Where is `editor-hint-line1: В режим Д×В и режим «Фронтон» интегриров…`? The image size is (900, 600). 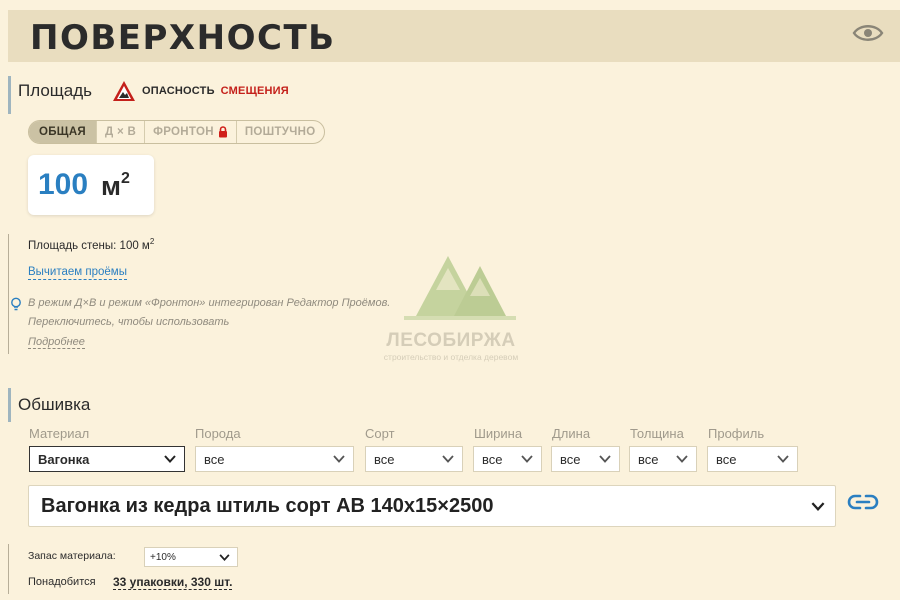 editor-hint-line1: В режим Д×В и режим «Фронтон» интегриров… is located at coordinates (209, 303).